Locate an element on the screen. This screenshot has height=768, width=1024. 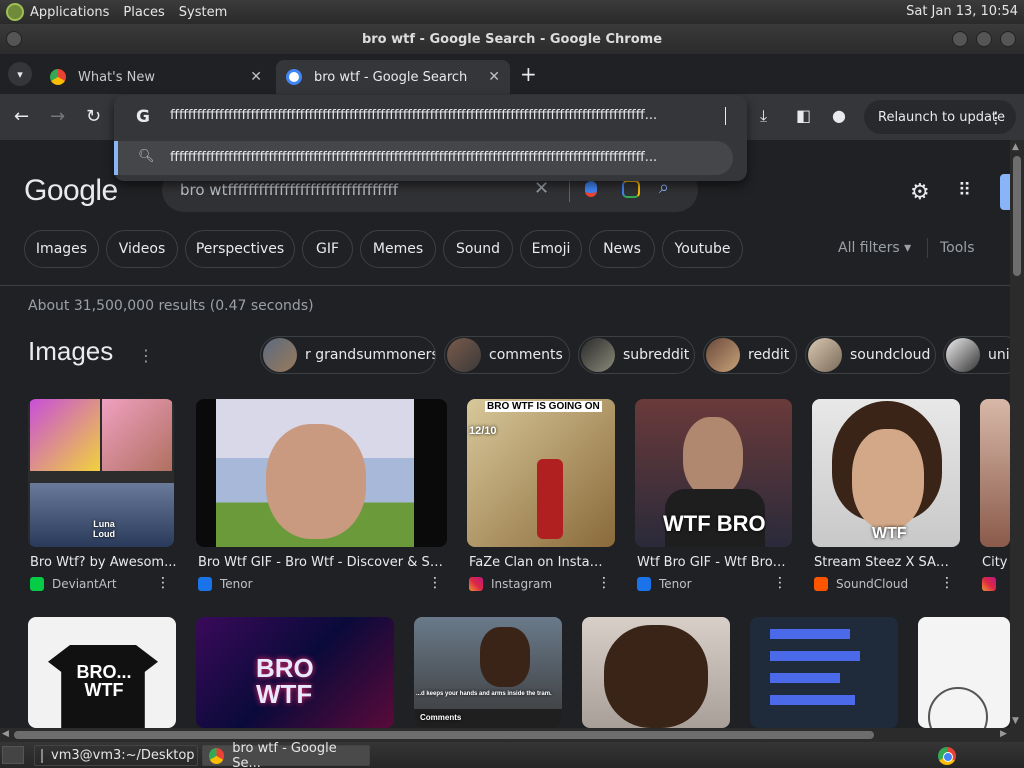
relaunch-button: Relaunch to update ⋮ is located at coordinates (940, 117).